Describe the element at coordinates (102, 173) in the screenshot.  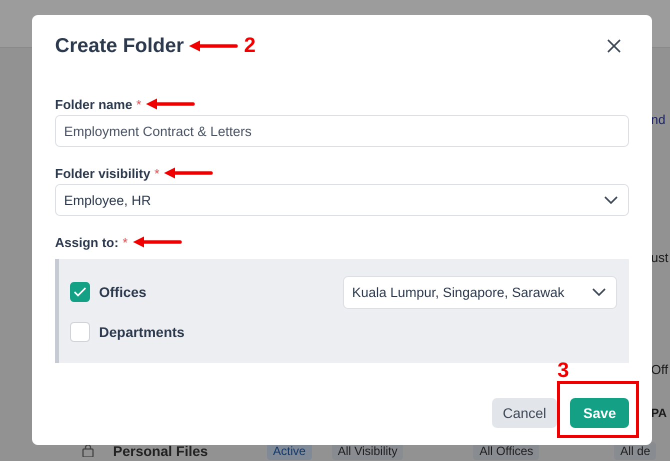
I see `field-label: Folder visibility` at that location.